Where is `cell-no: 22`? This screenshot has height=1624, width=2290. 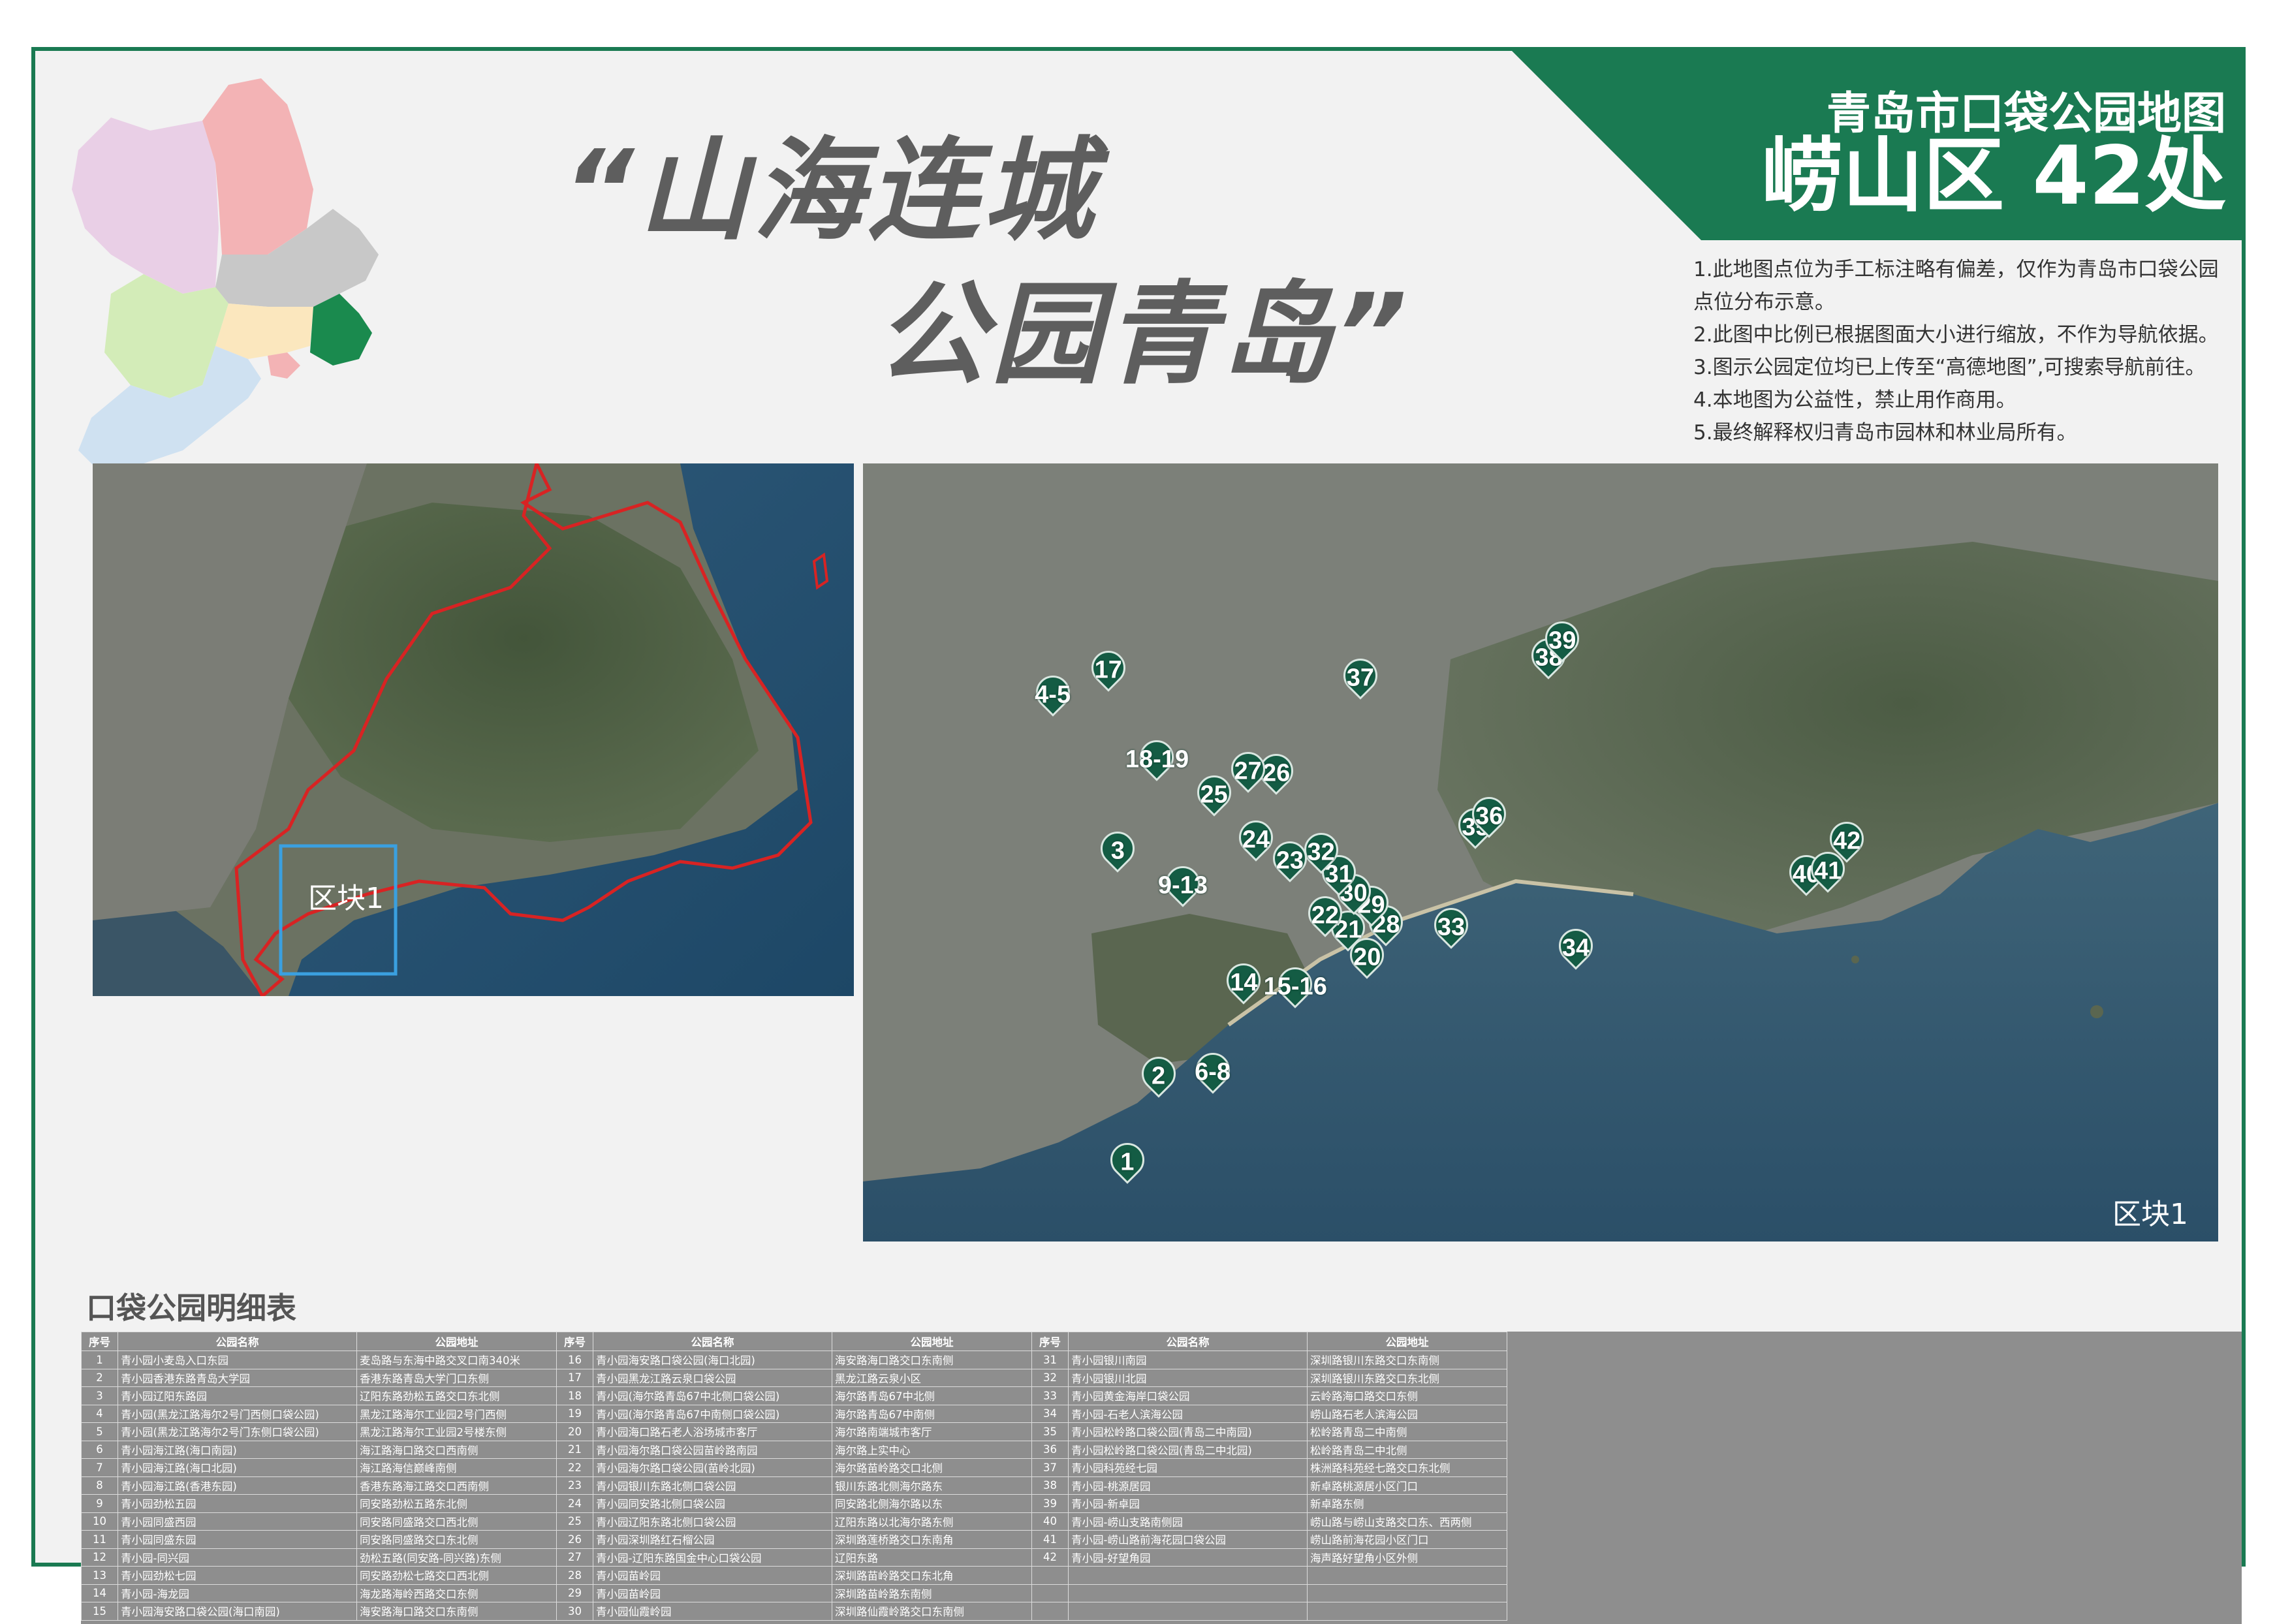 cell-no: 22 is located at coordinates (574, 1467).